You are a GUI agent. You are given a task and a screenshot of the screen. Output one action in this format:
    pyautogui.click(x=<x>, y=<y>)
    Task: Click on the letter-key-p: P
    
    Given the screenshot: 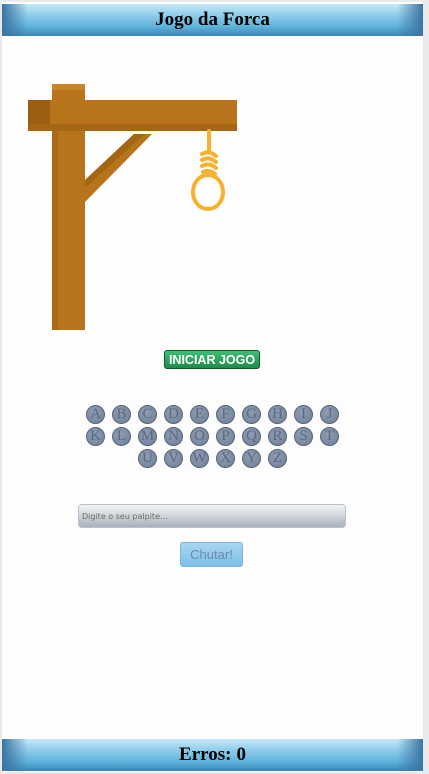 What is the action you would take?
    pyautogui.click(x=225, y=436)
    